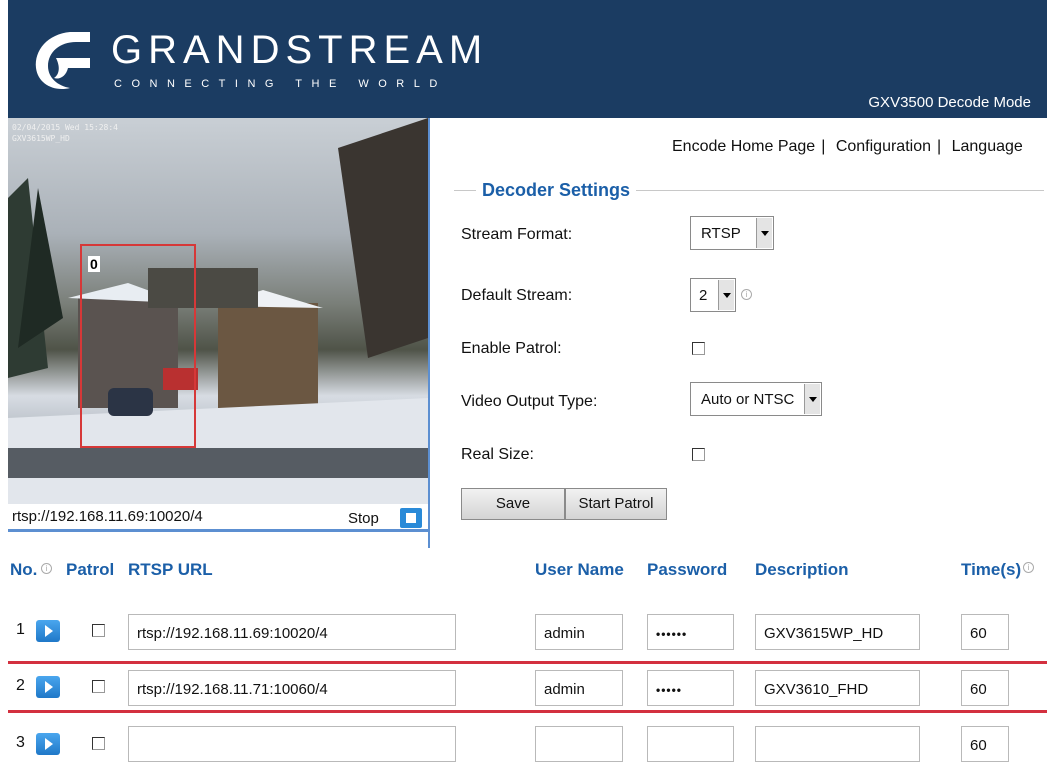 This screenshot has width=1047, height=771. What do you see at coordinates (802, 569) in the screenshot?
I see `column-header-description: Description` at bounding box center [802, 569].